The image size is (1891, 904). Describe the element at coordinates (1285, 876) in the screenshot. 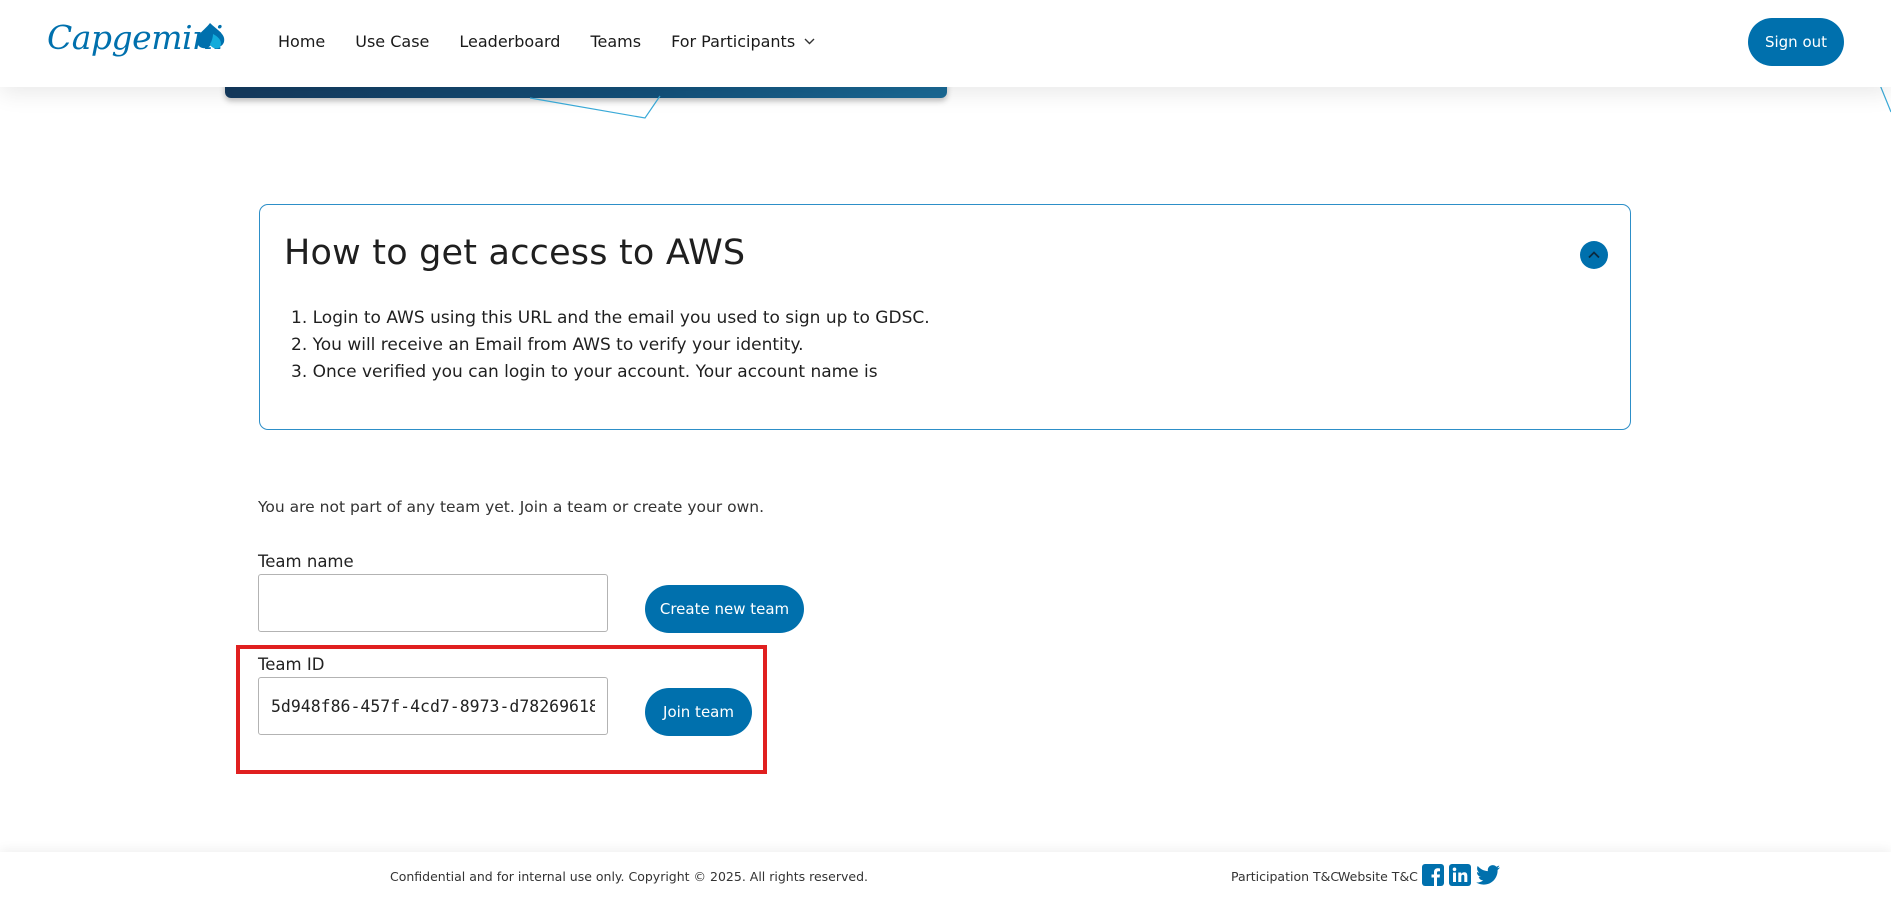

I see `participation-tc-link: Participation T&C` at that location.